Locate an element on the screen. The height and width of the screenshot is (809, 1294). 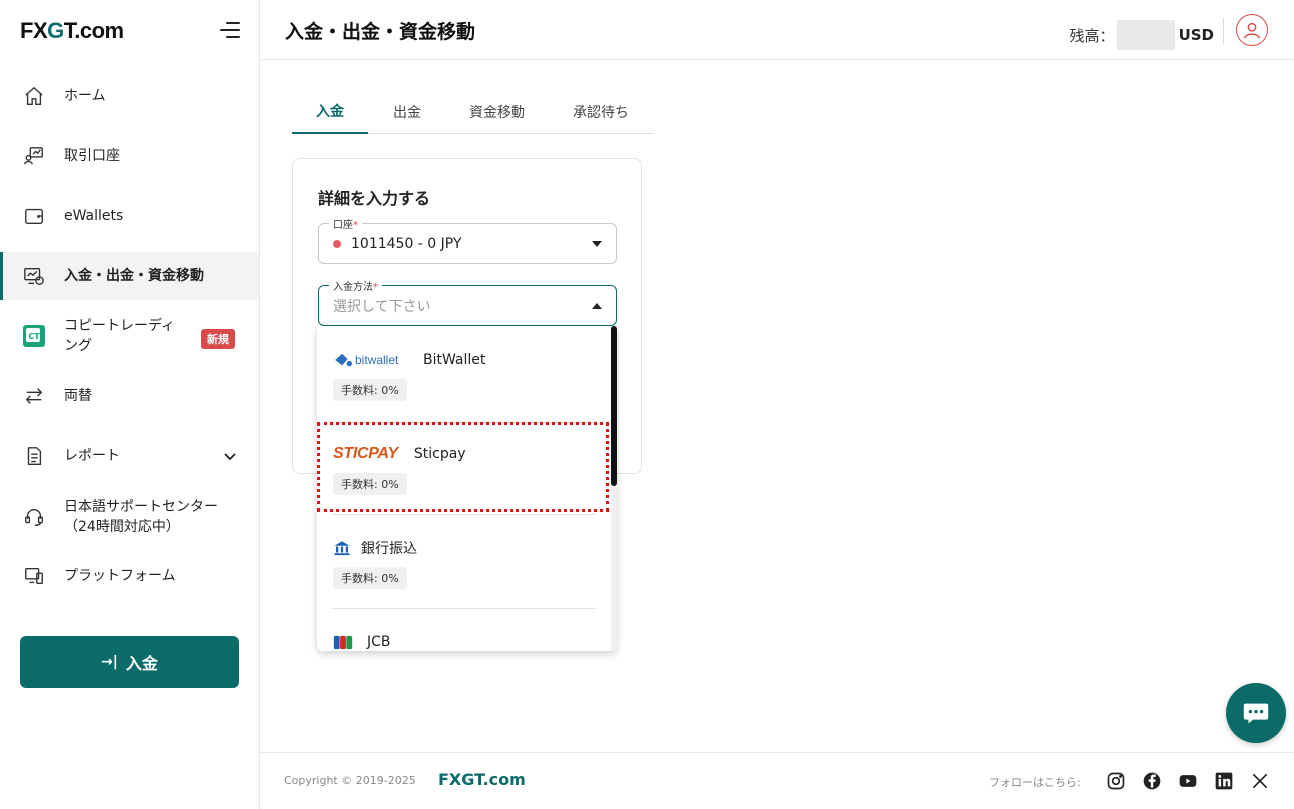
sidebar-item-trading-account: 取引口座 is located at coordinates (129, 156).